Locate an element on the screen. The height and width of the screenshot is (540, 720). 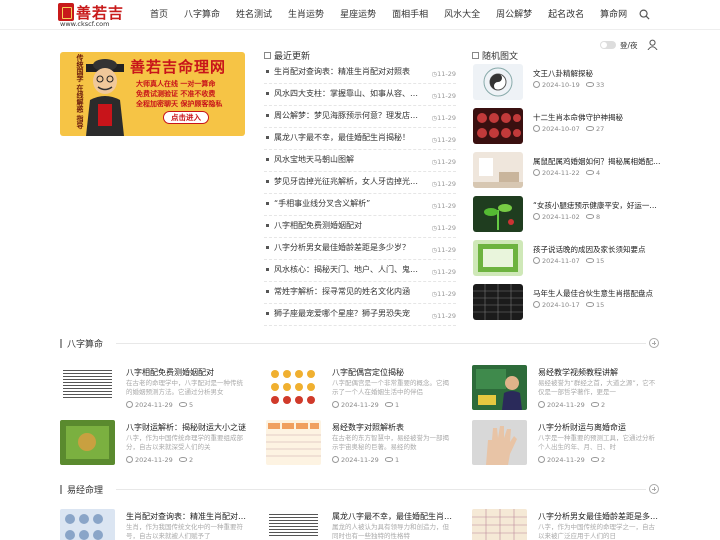
latest-item-title: 生肖配对查询表：精准生肖配对对照表 is located at coordinates (346, 71).